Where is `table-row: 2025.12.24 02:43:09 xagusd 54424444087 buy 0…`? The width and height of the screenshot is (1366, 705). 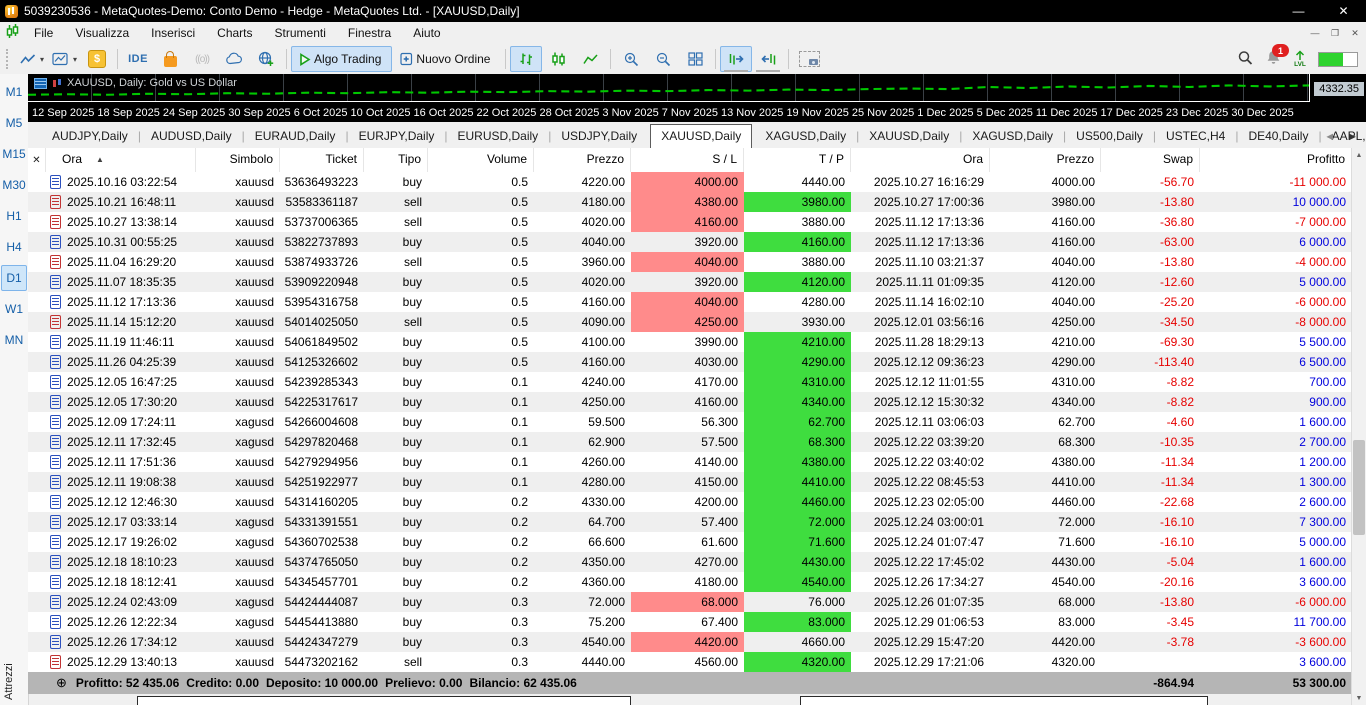
table-row: 2025.12.24 02:43:09 xagusd 54424444087 buy 0… is located at coordinates (690, 602).